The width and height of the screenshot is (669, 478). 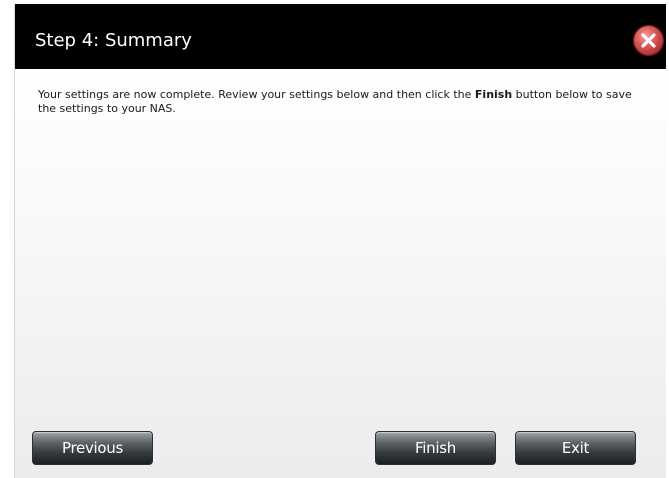 I want to click on close-icon, so click(x=648, y=40).